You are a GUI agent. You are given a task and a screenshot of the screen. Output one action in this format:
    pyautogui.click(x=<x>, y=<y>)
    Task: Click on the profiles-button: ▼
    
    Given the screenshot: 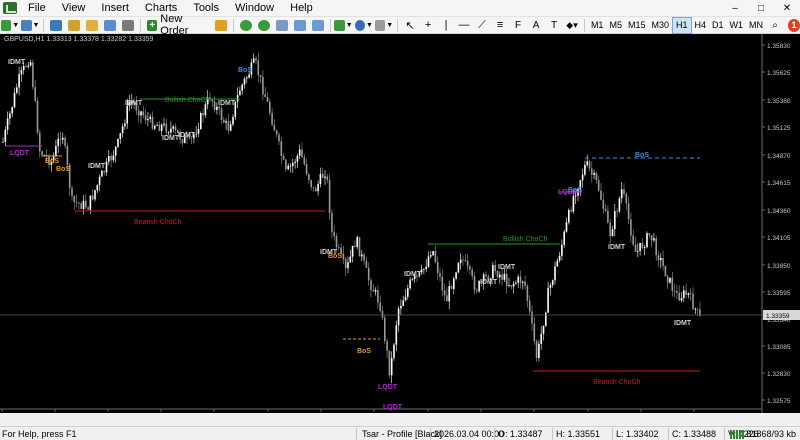 What is the action you would take?
    pyautogui.click(x=30, y=25)
    